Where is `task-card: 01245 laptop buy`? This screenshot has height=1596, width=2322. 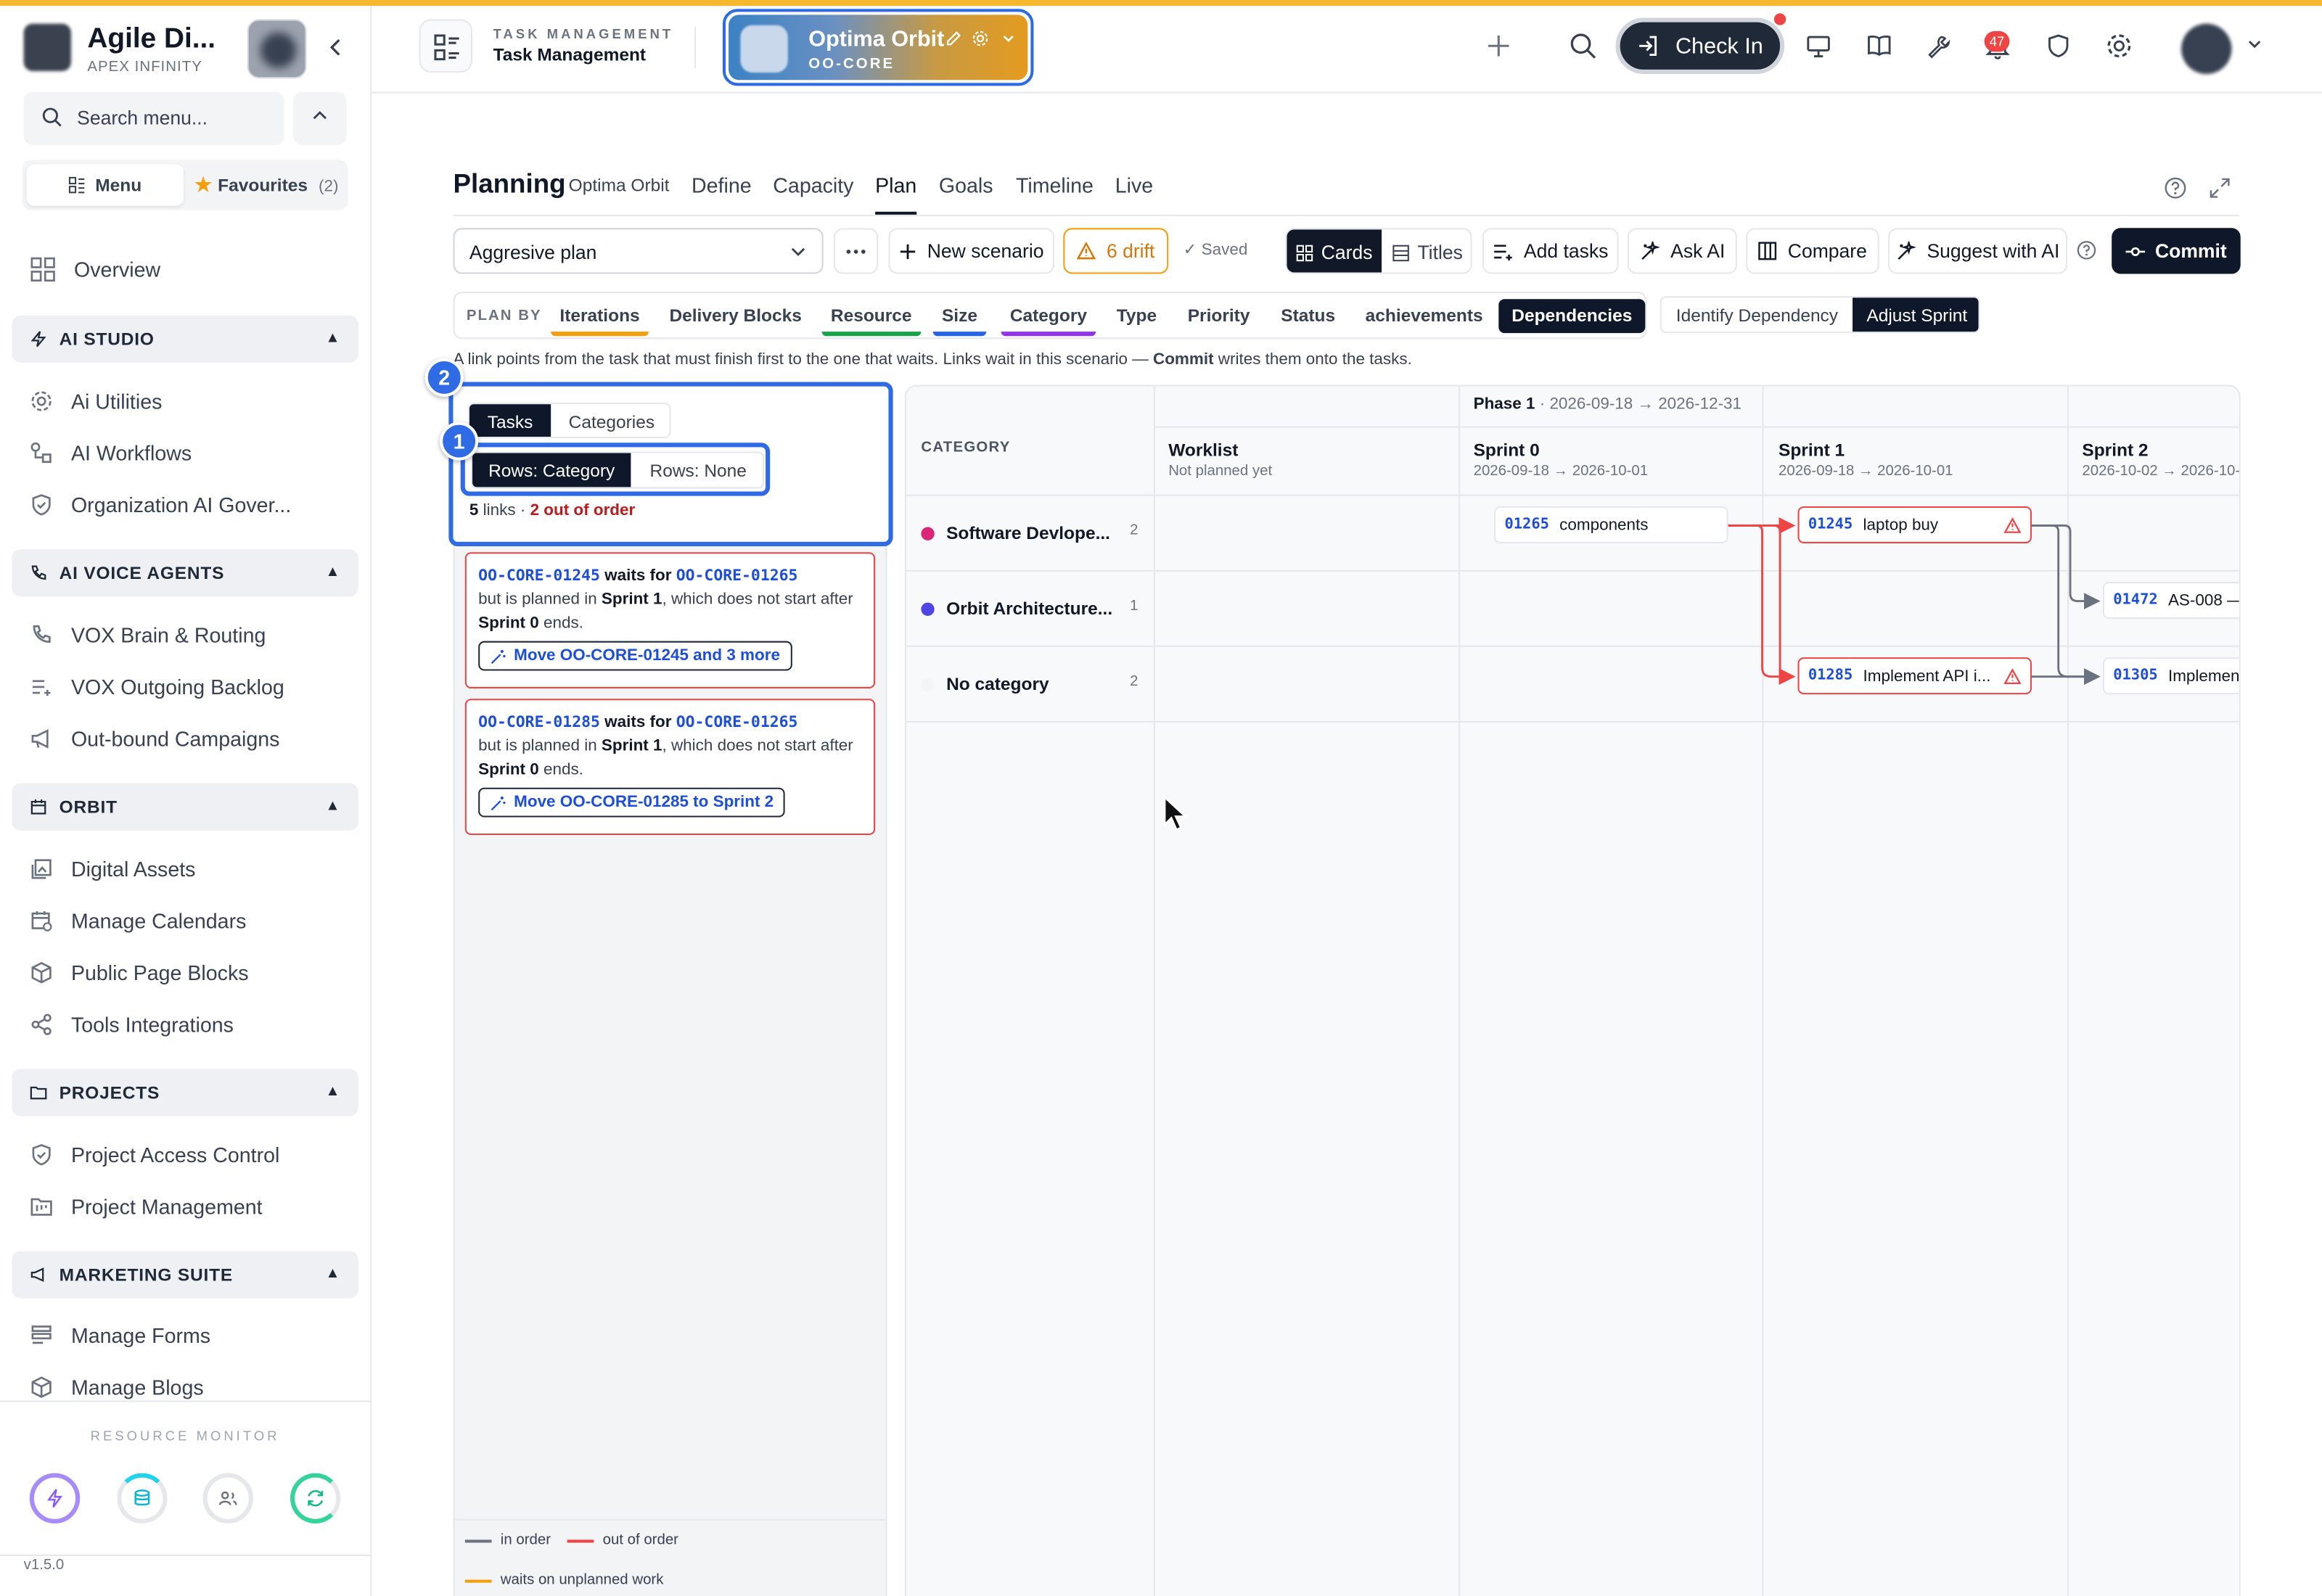
task-card: 01245 laptop buy is located at coordinates (1914, 525).